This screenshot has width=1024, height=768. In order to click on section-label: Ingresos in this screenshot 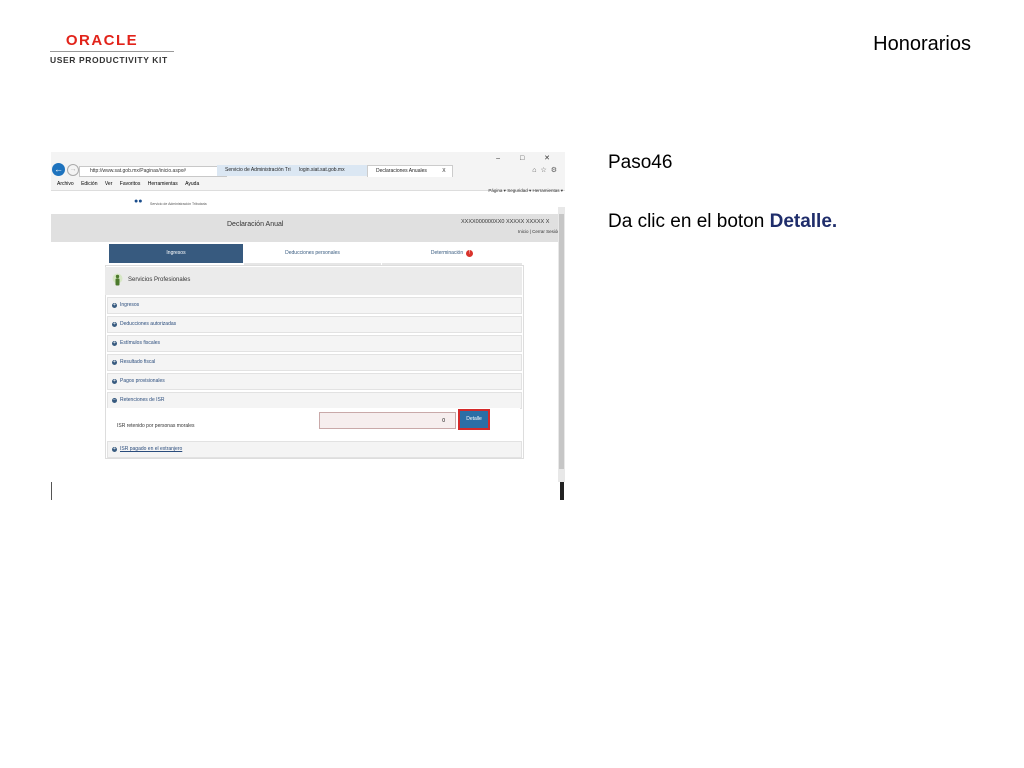, I will do `click(130, 305)`.